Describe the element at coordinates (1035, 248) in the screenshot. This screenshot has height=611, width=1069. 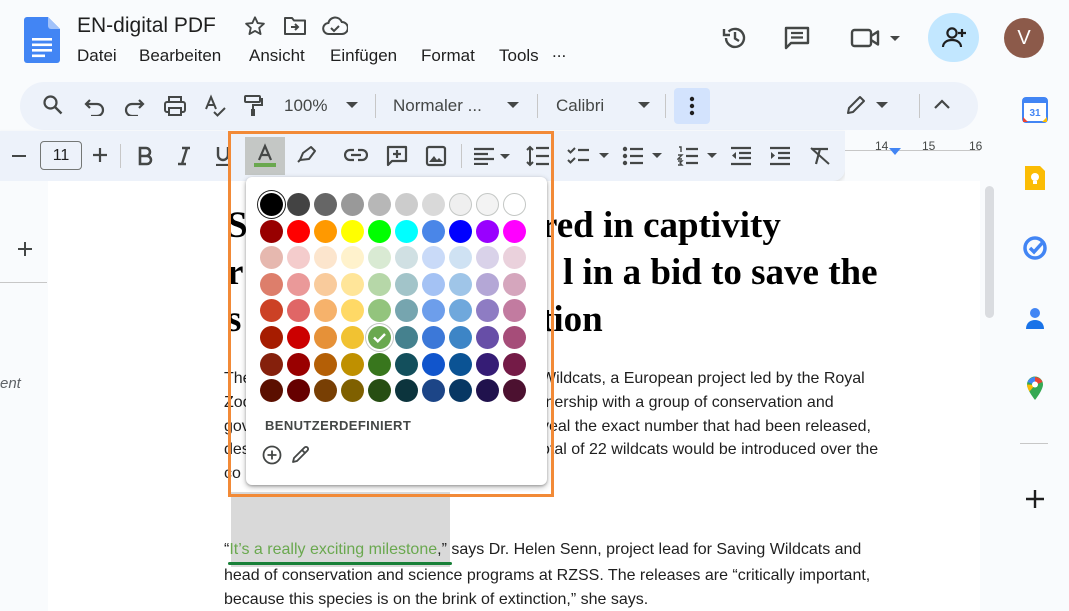
I see `tasks-icon` at that location.